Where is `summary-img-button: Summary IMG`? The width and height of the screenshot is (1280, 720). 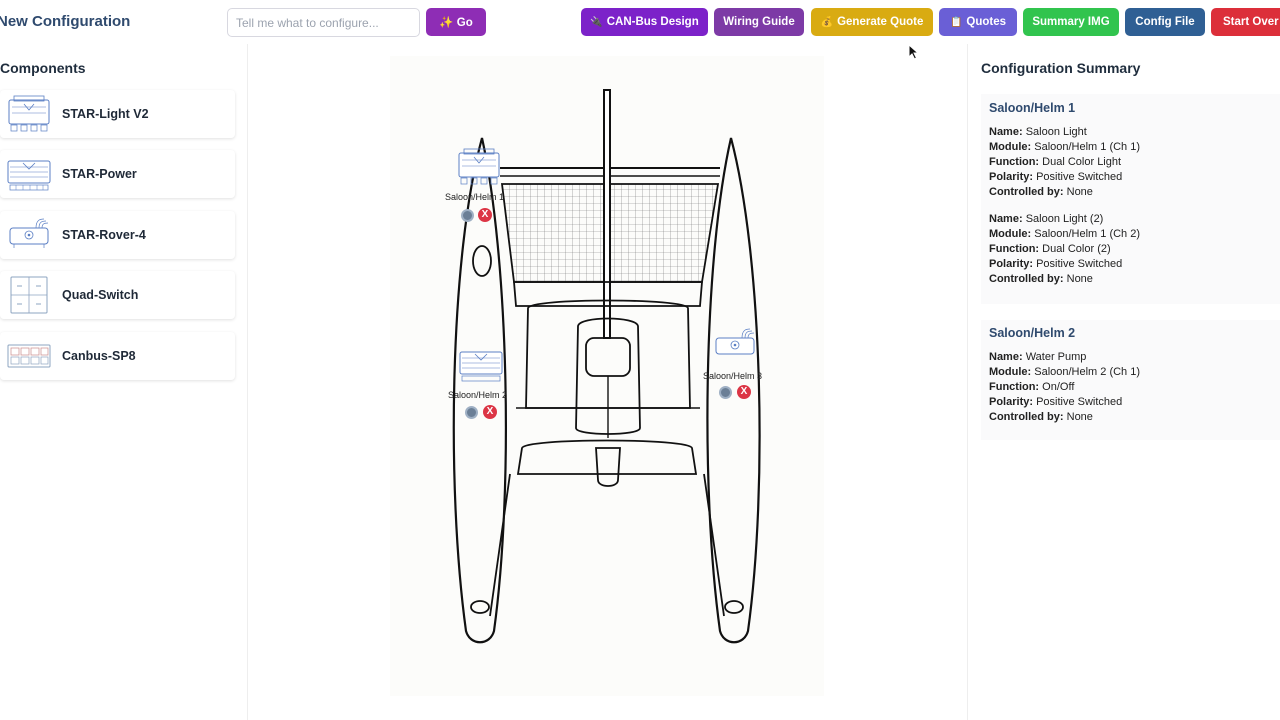
summary-img-button: Summary IMG is located at coordinates (1071, 22).